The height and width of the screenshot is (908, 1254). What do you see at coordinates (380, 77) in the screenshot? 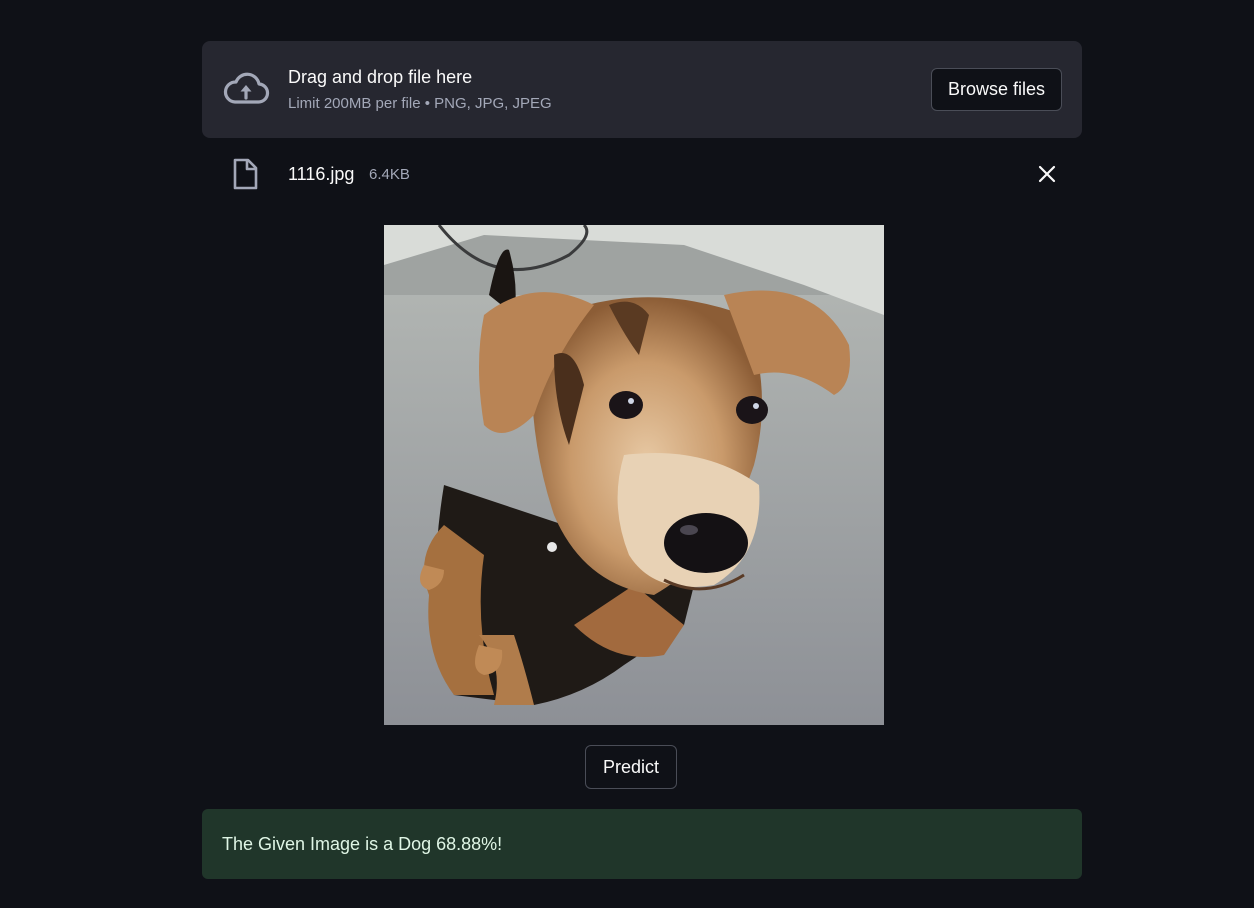
I see `dropzone-title: Drag and drop file here` at bounding box center [380, 77].